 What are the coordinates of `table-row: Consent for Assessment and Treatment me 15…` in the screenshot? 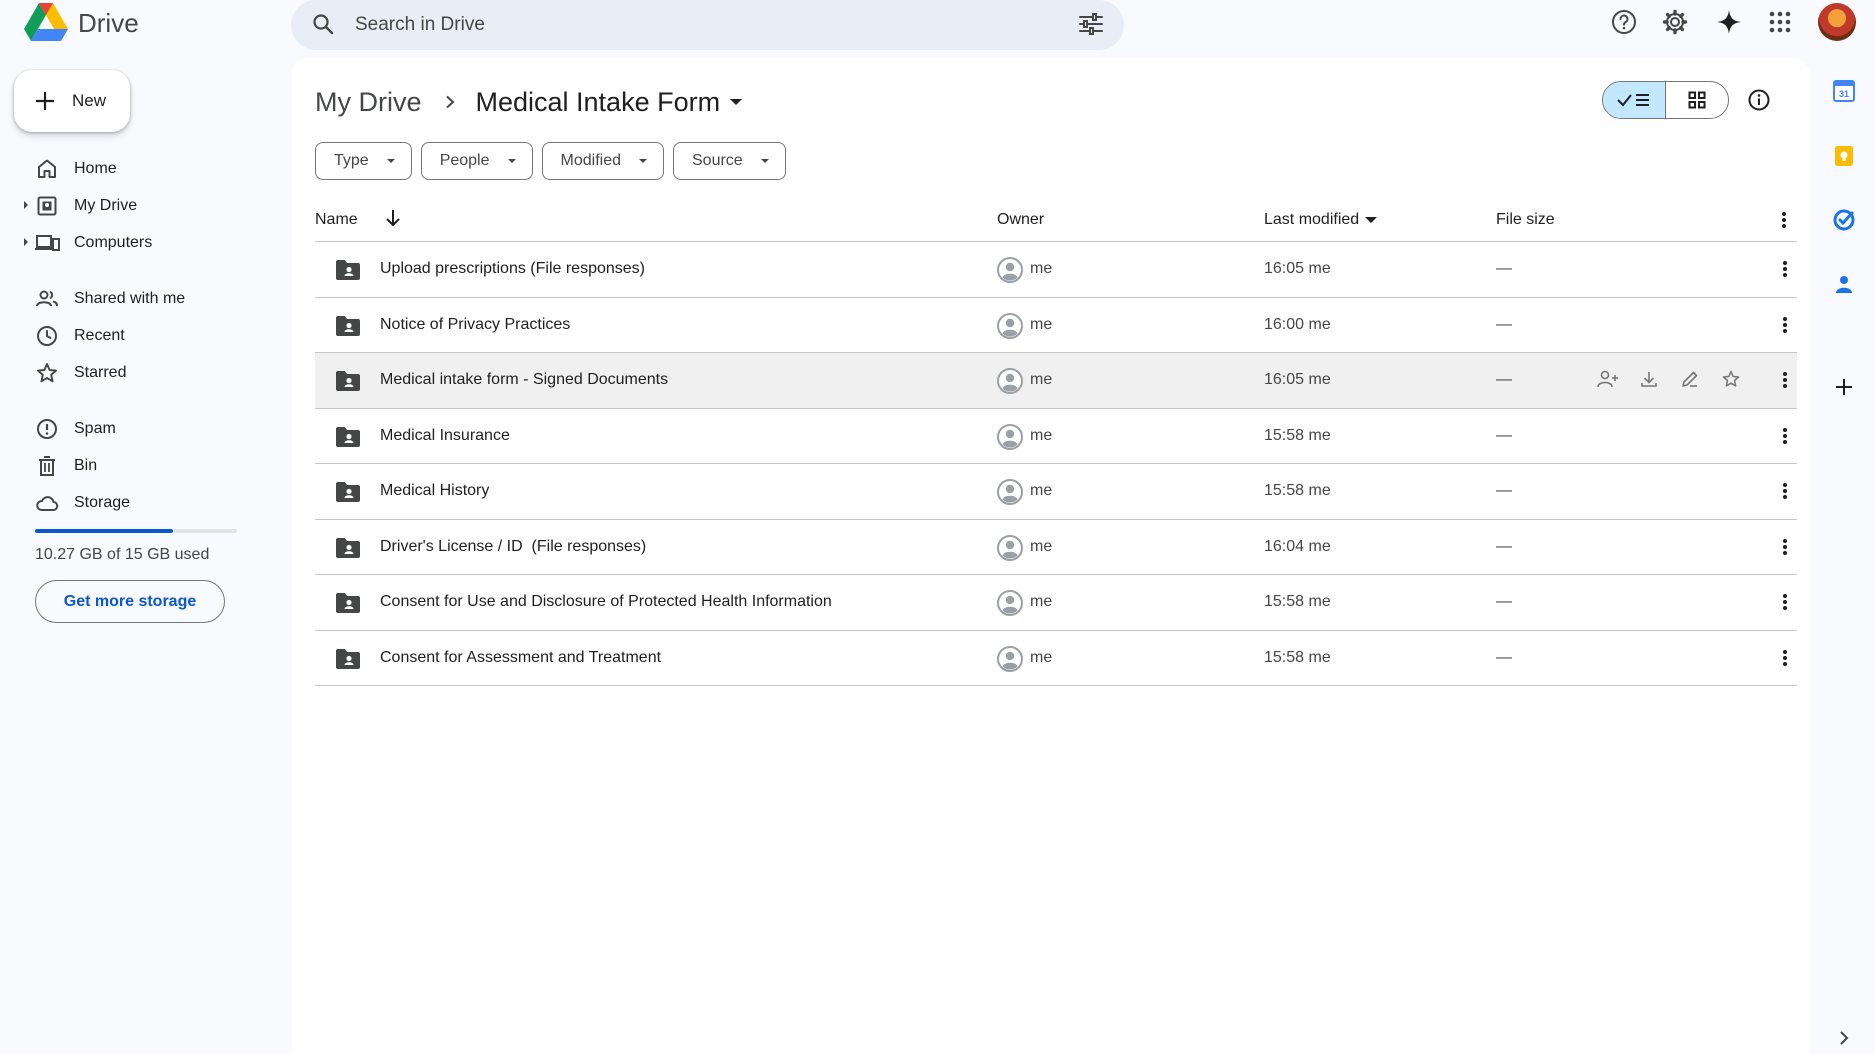 It's located at (1056, 658).